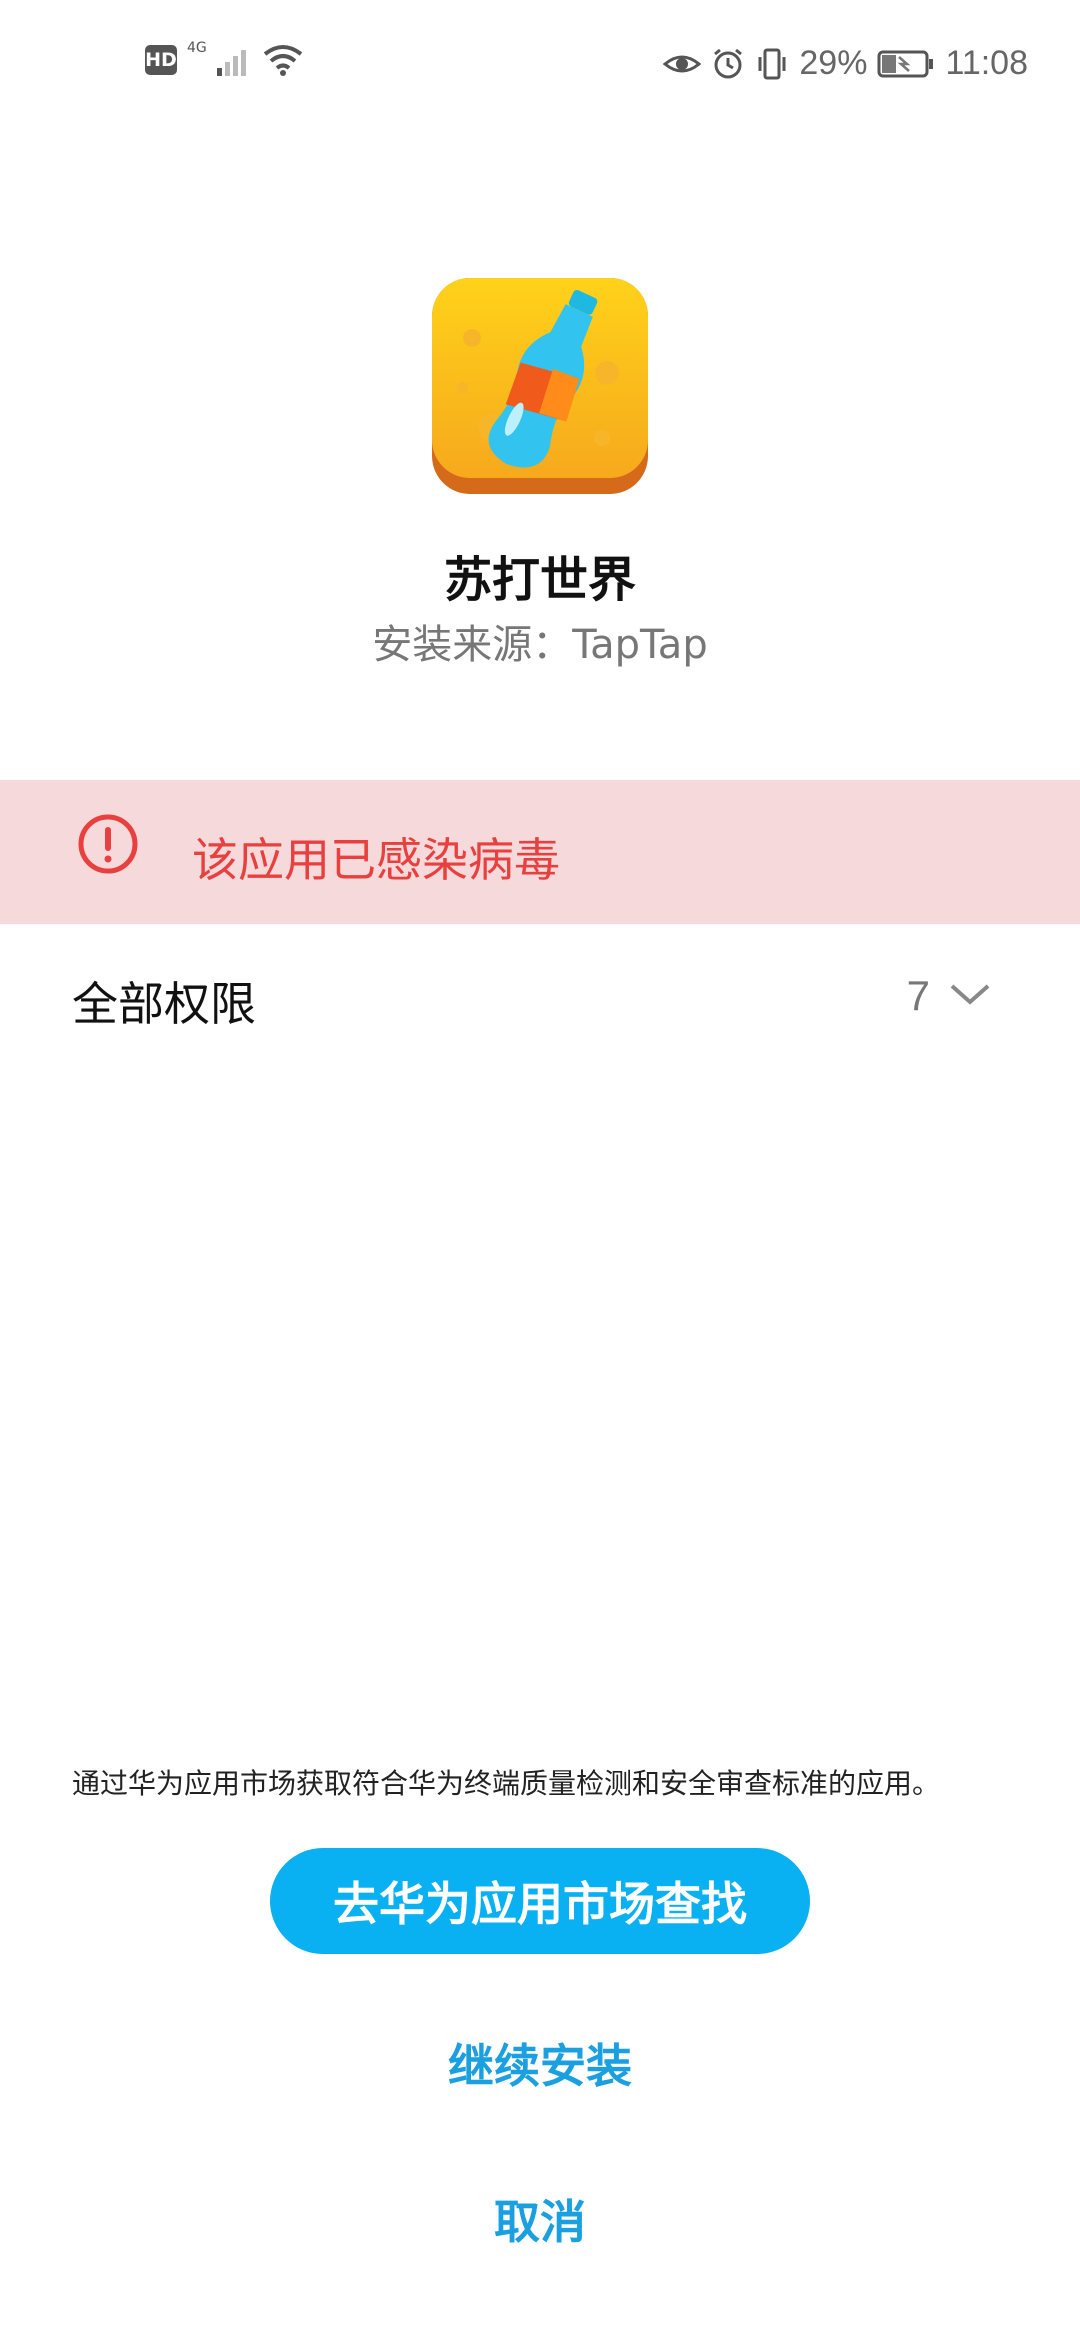 This screenshot has height=2340, width=1080. Describe the element at coordinates (540, 1901) in the screenshot. I see `go-to-appgallery-button: 去华为应用市场查找` at that location.